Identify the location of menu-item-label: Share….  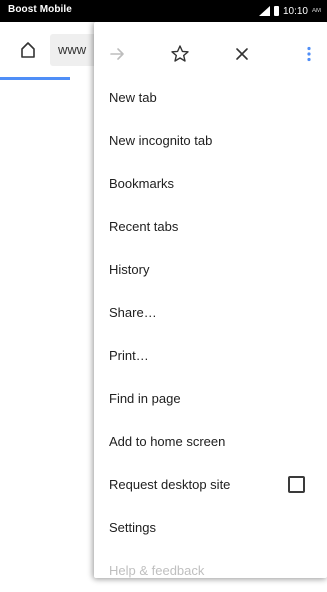
(133, 312).